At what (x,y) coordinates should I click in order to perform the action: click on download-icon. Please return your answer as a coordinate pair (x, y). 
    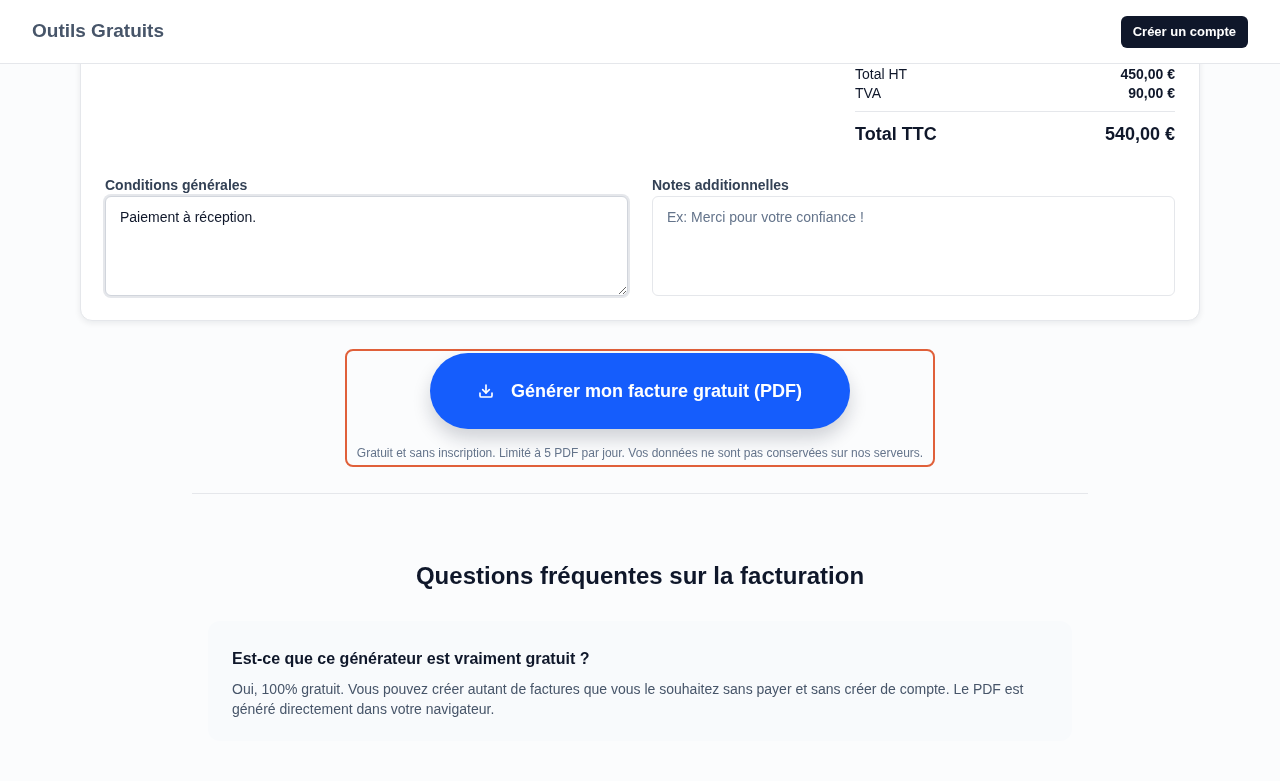
    Looking at the image, I should click on (485, 391).